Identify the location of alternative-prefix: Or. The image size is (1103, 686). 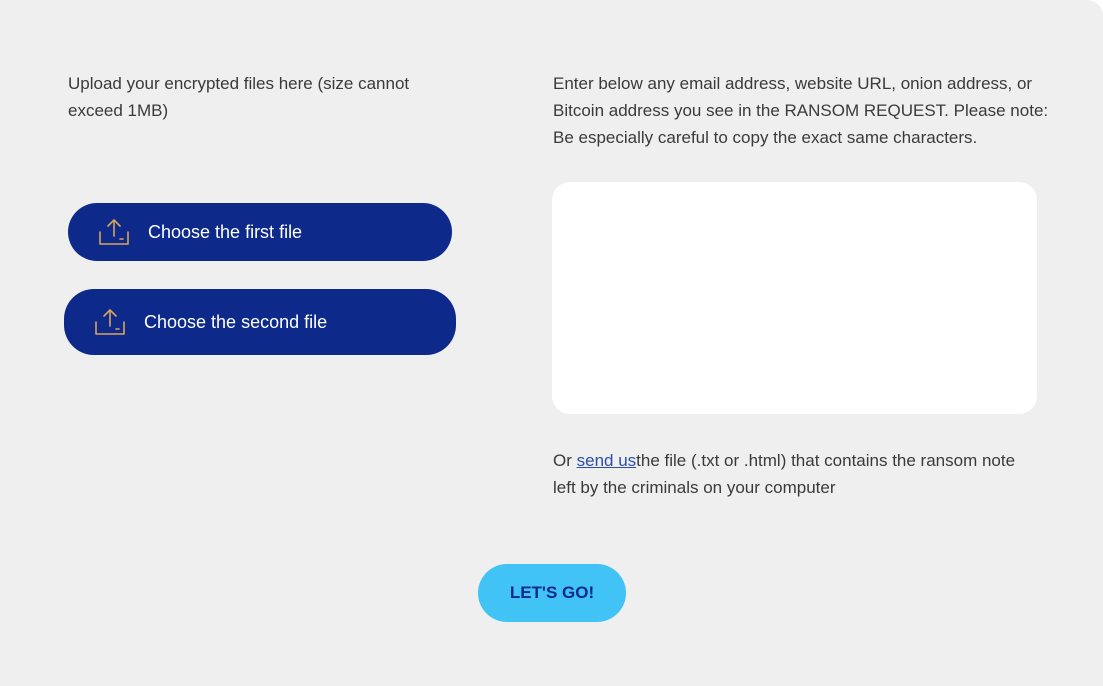
(565, 460).